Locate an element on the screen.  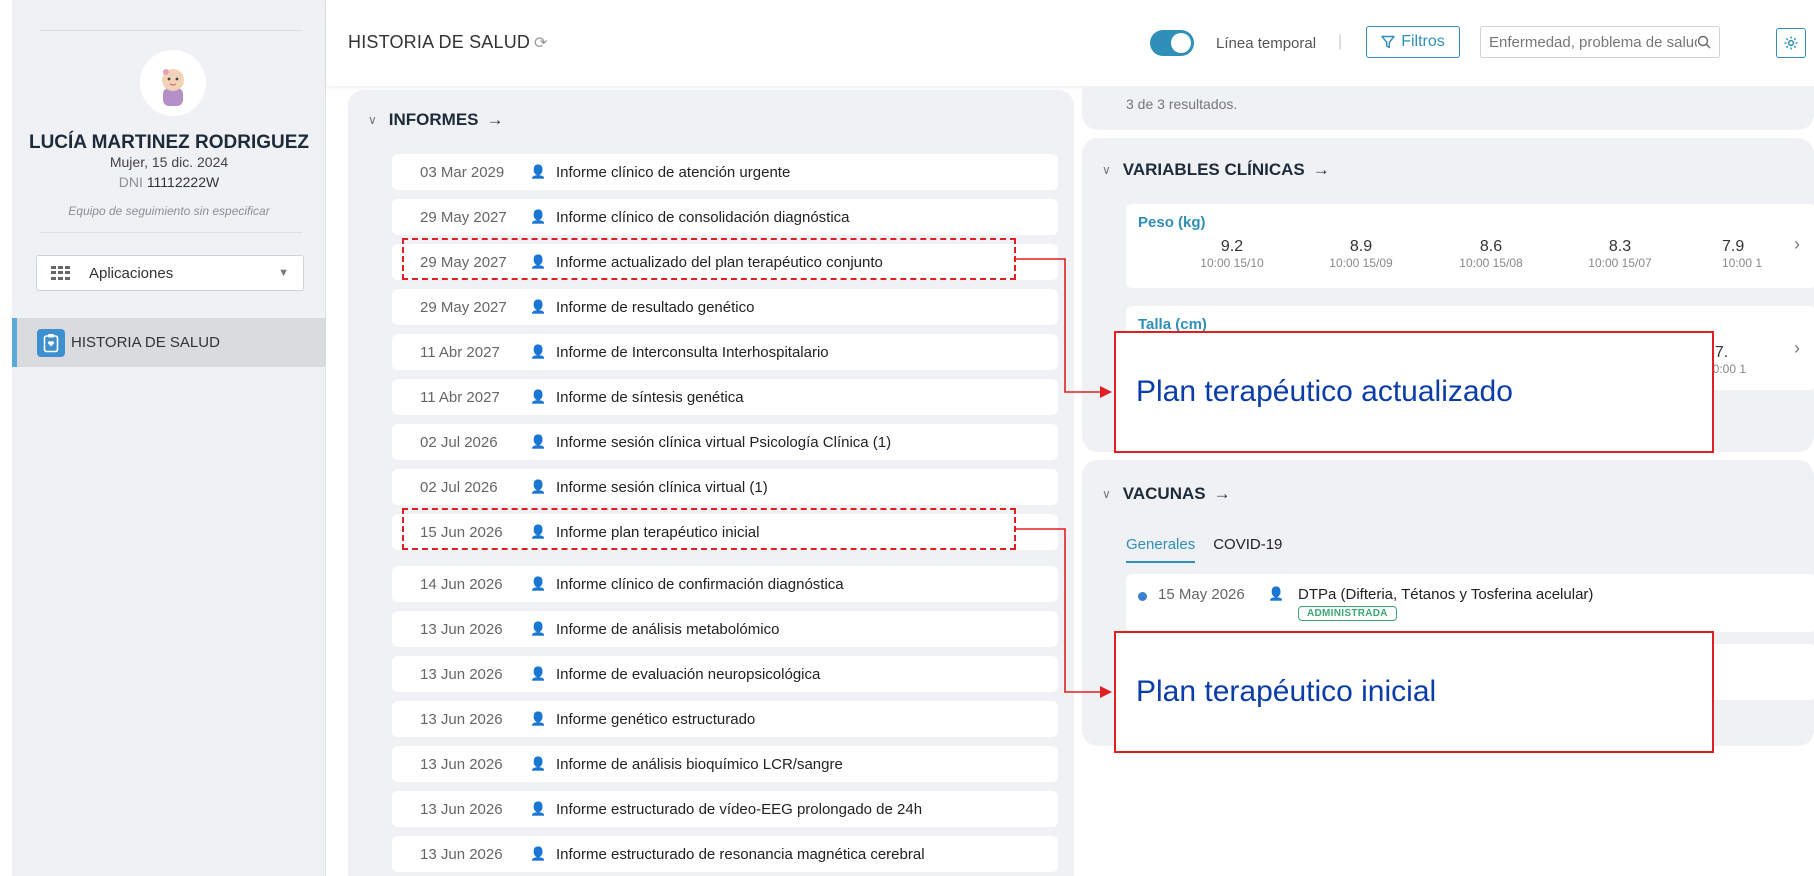
report-date: 14 Jun 2026 is located at coordinates (461, 584).